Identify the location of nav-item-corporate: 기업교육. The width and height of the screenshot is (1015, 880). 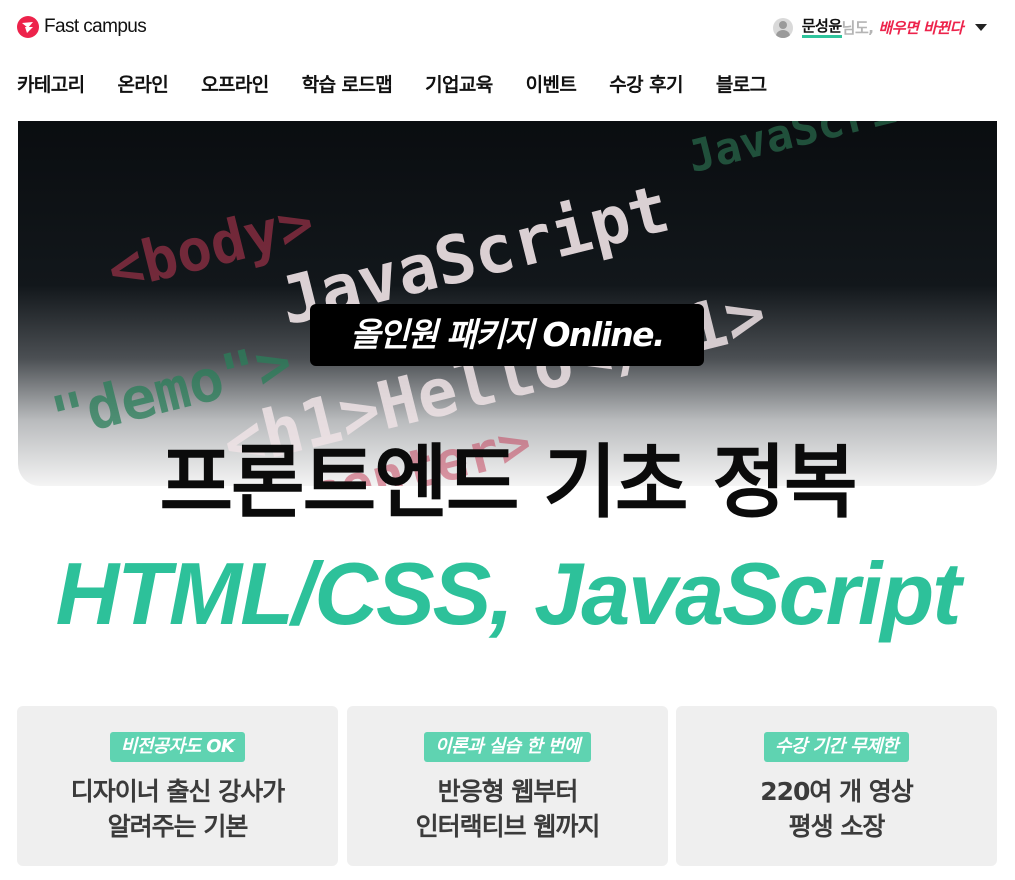
(459, 83).